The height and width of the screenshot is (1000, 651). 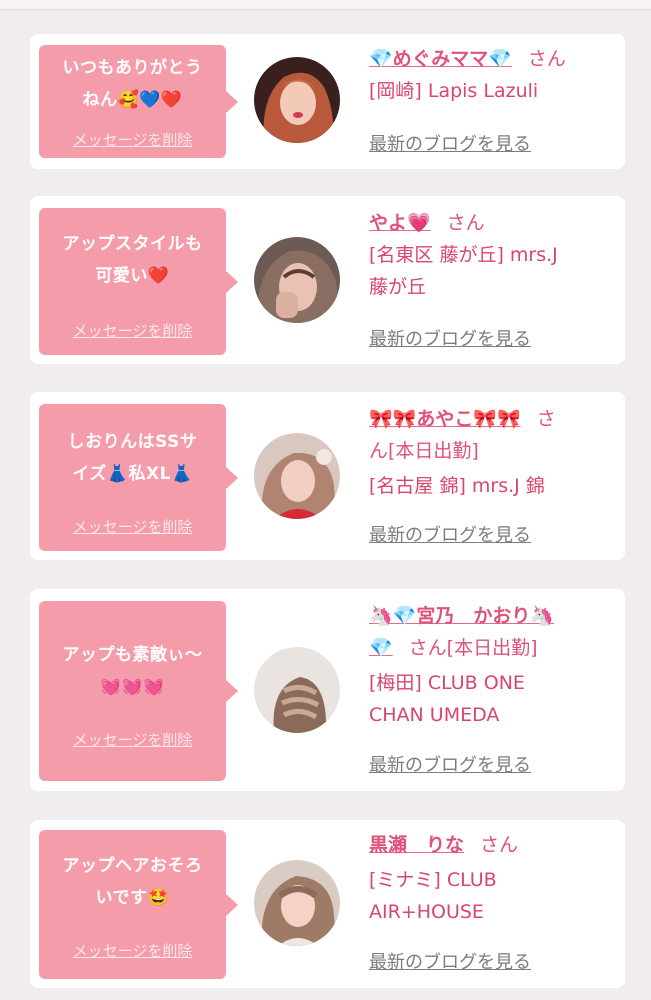 I want to click on message-text: アップヘアおそろ いです🤩, so click(x=132, y=882).